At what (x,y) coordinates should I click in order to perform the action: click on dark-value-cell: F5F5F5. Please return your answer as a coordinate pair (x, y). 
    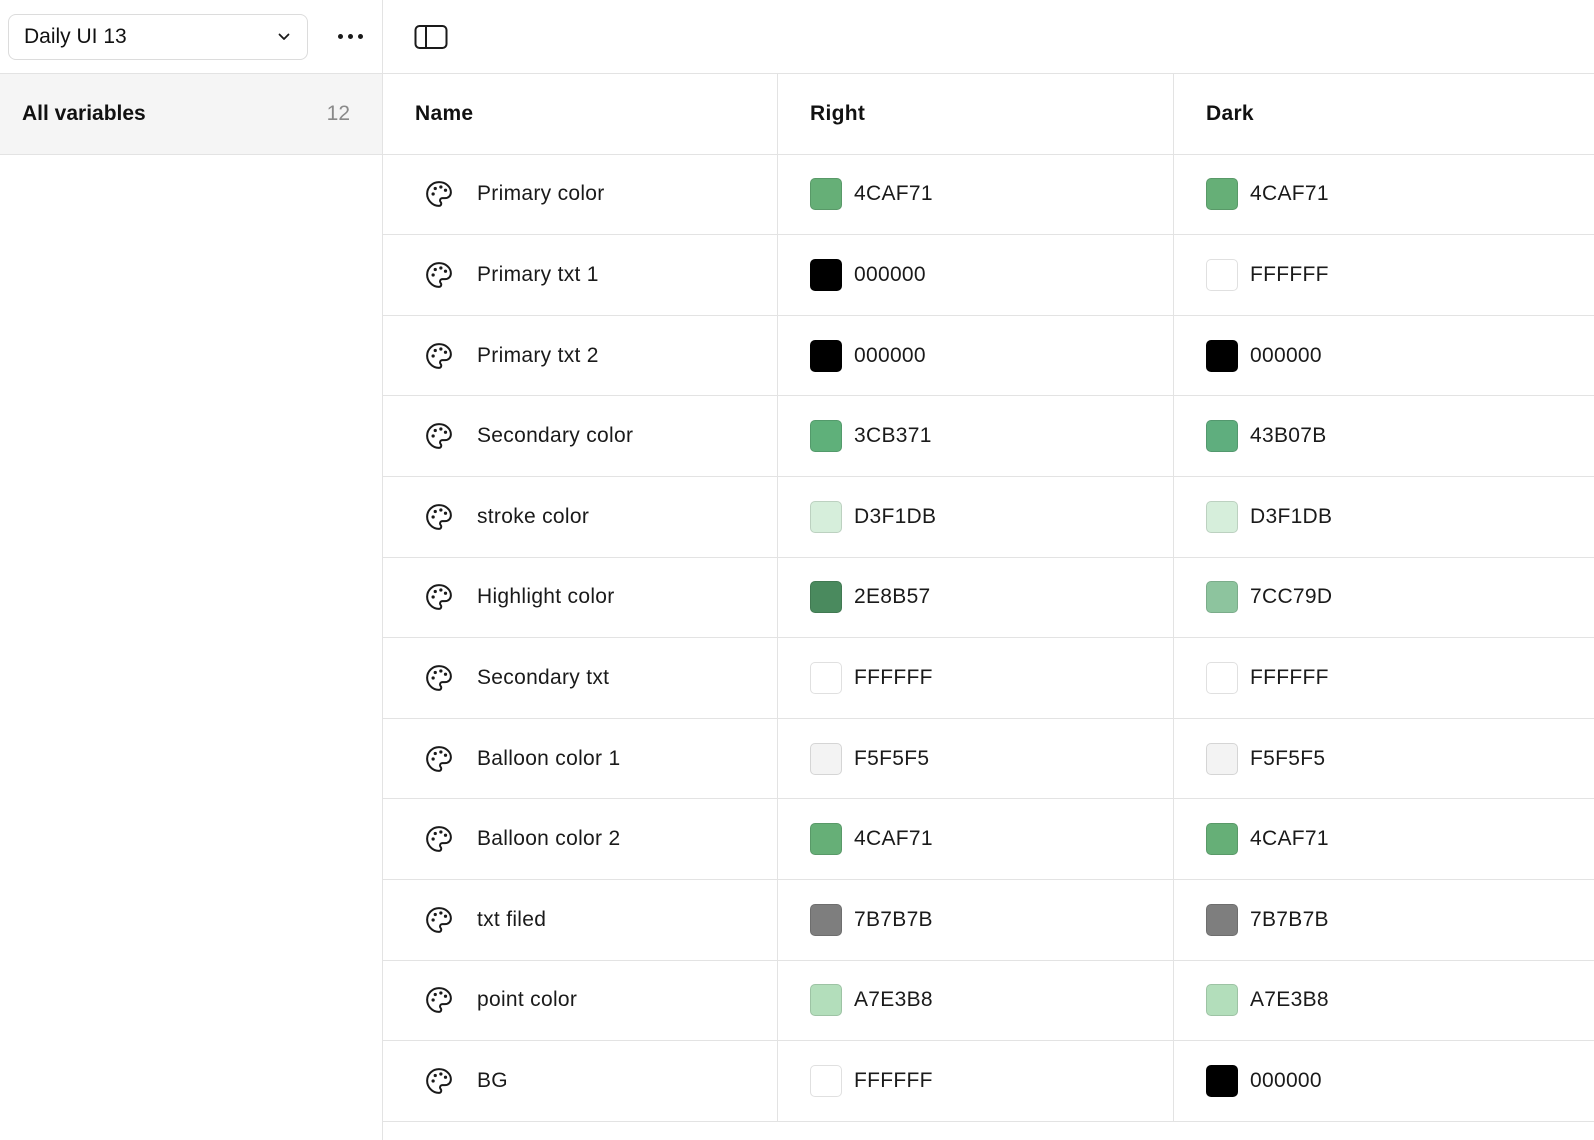
    Looking at the image, I should click on (1384, 759).